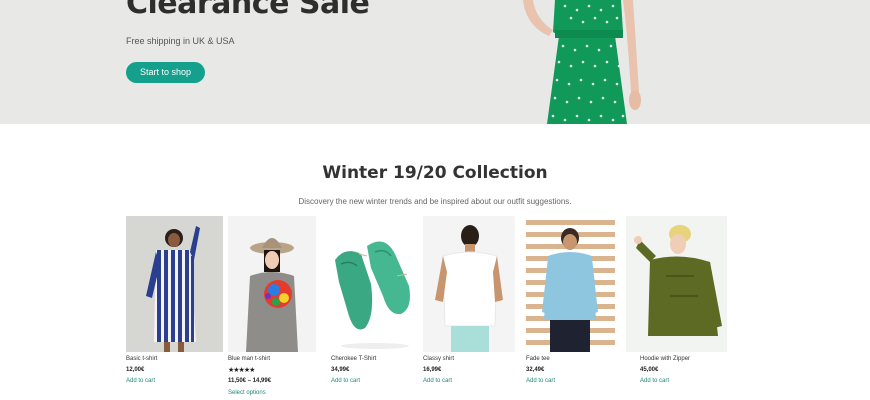 This screenshot has width=870, height=400. What do you see at coordinates (435, 173) in the screenshot?
I see `collection-title: Winter 19/20 Collection` at bounding box center [435, 173].